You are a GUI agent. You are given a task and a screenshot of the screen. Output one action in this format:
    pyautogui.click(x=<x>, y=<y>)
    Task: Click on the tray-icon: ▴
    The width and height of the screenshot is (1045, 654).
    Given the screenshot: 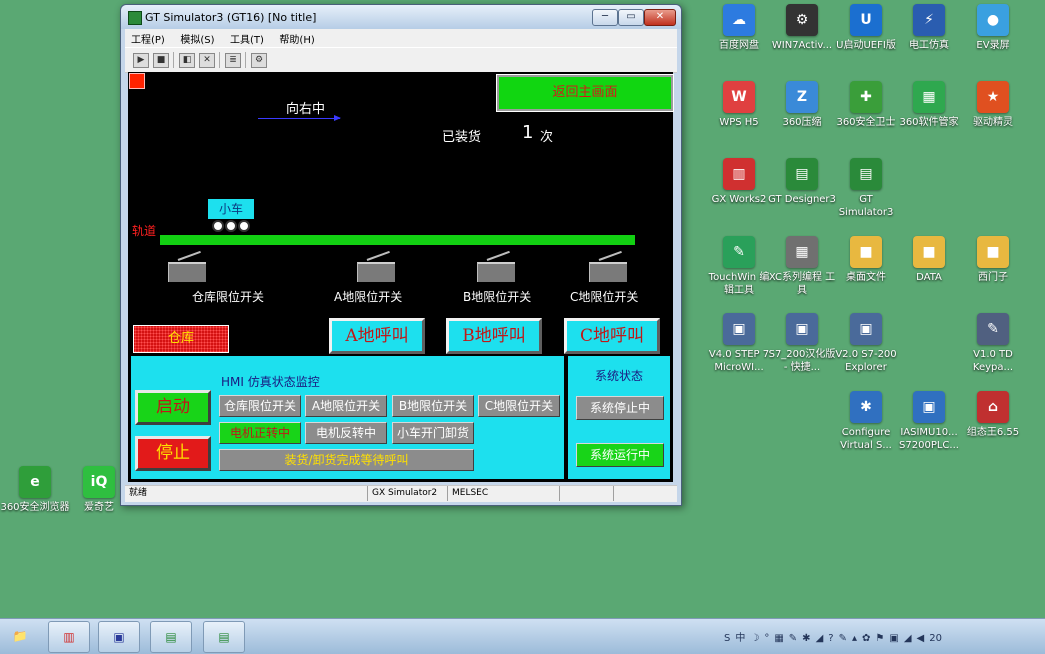 What is the action you would take?
    pyautogui.click(x=854, y=638)
    